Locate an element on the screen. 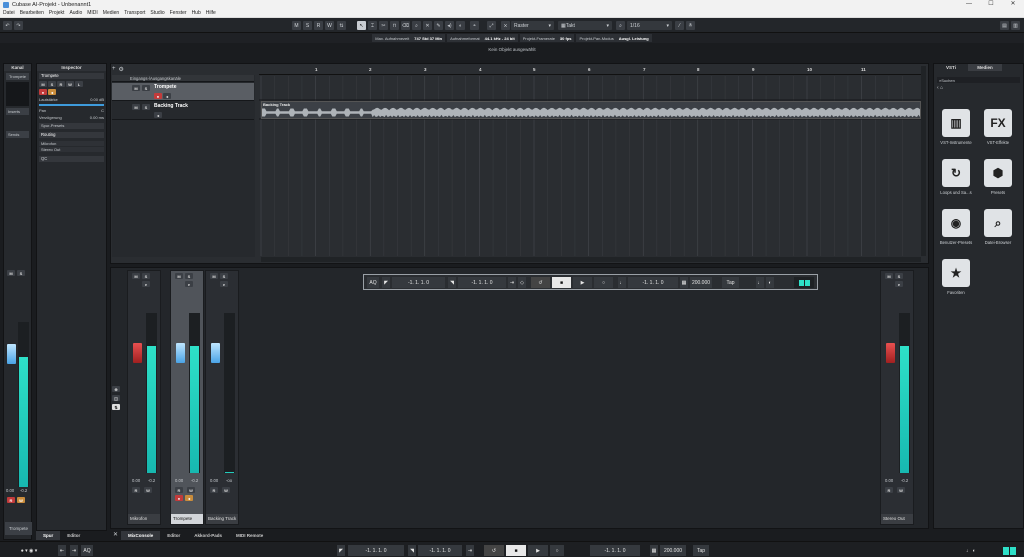  tab-vsti: VSTi is located at coordinates (951, 67).